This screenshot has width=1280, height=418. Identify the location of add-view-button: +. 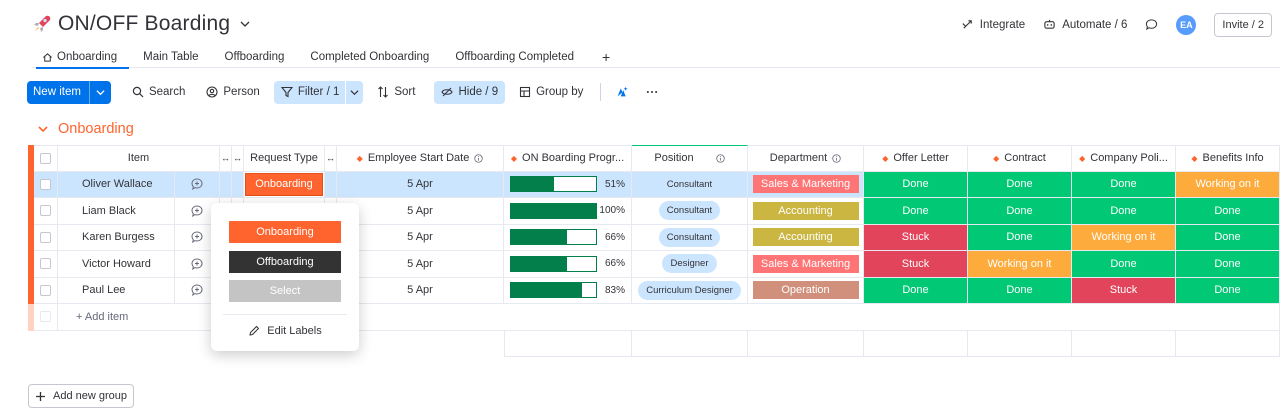
(606, 57).